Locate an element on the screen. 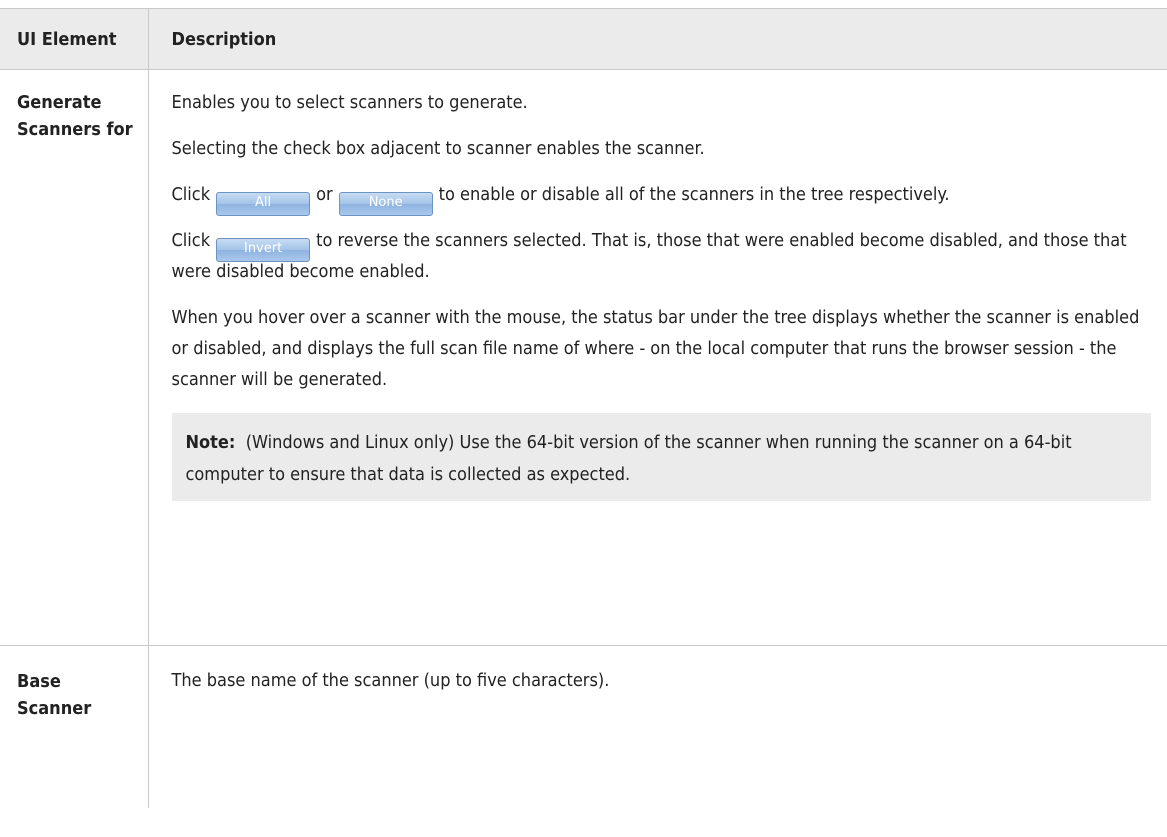  header-description: Description is located at coordinates (657, 39).